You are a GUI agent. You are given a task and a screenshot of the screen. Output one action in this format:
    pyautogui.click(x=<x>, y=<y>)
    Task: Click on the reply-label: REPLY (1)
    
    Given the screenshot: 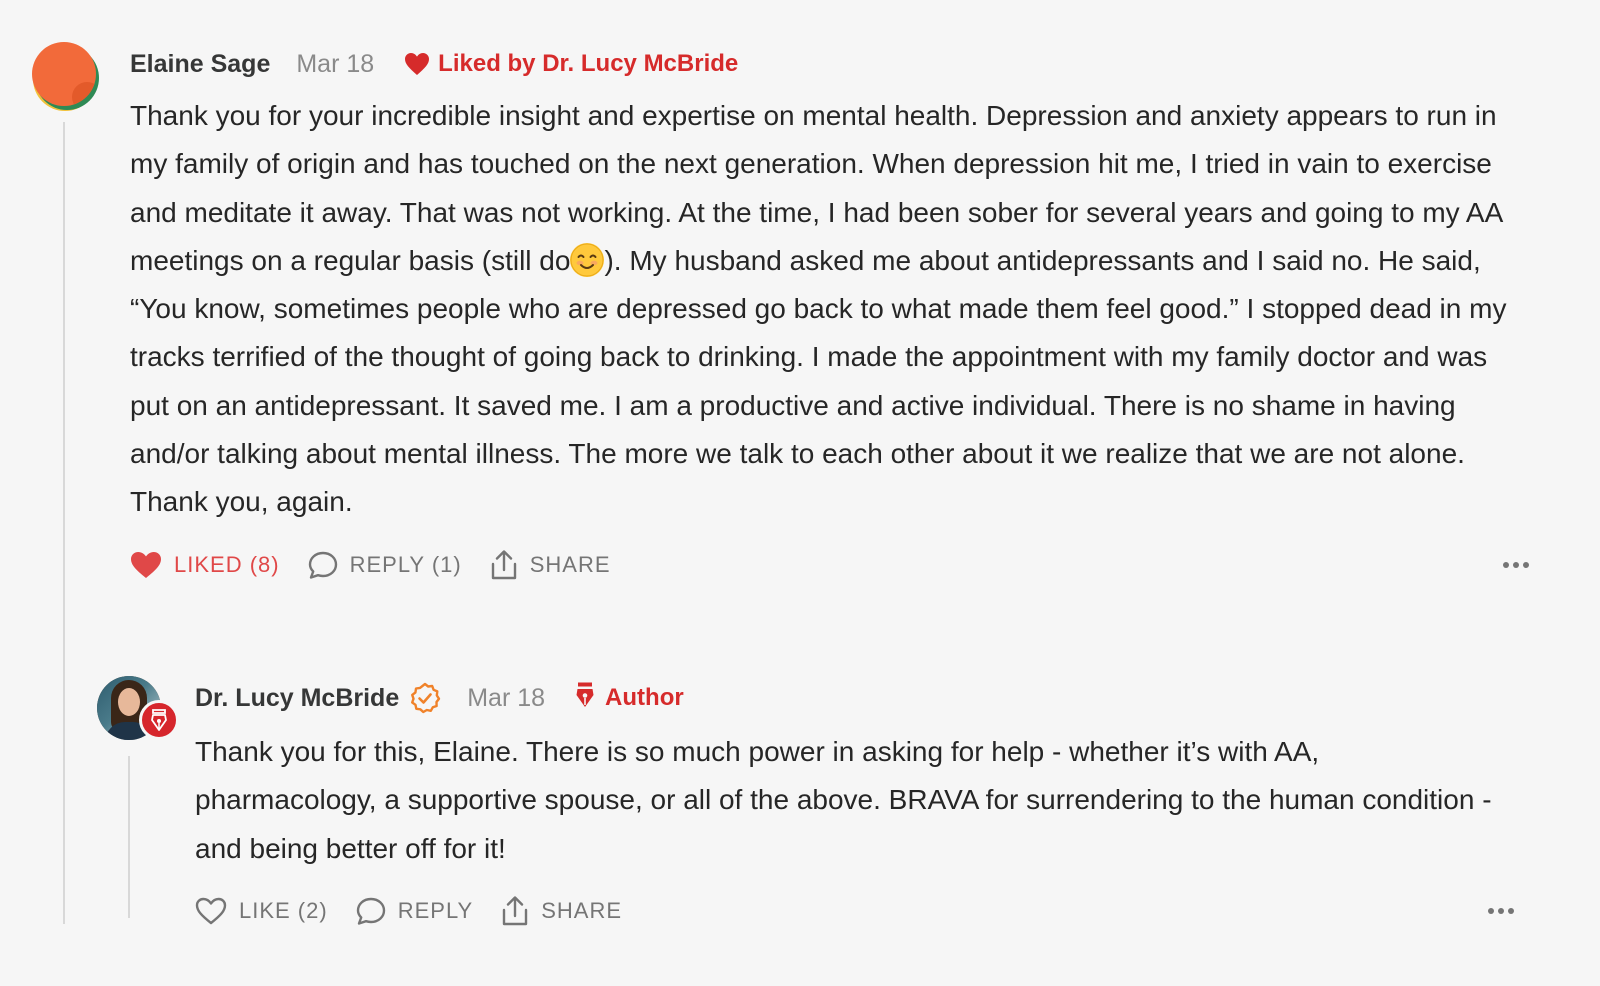 What is the action you would take?
    pyautogui.click(x=405, y=564)
    